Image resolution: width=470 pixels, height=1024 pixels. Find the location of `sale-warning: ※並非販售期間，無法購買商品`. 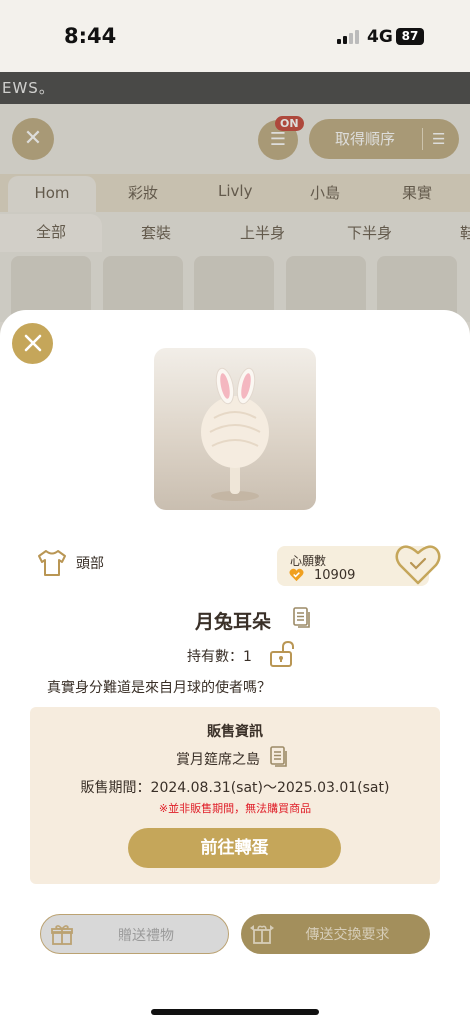

sale-warning: ※並非販售期間，無法購買商品 is located at coordinates (235, 808).